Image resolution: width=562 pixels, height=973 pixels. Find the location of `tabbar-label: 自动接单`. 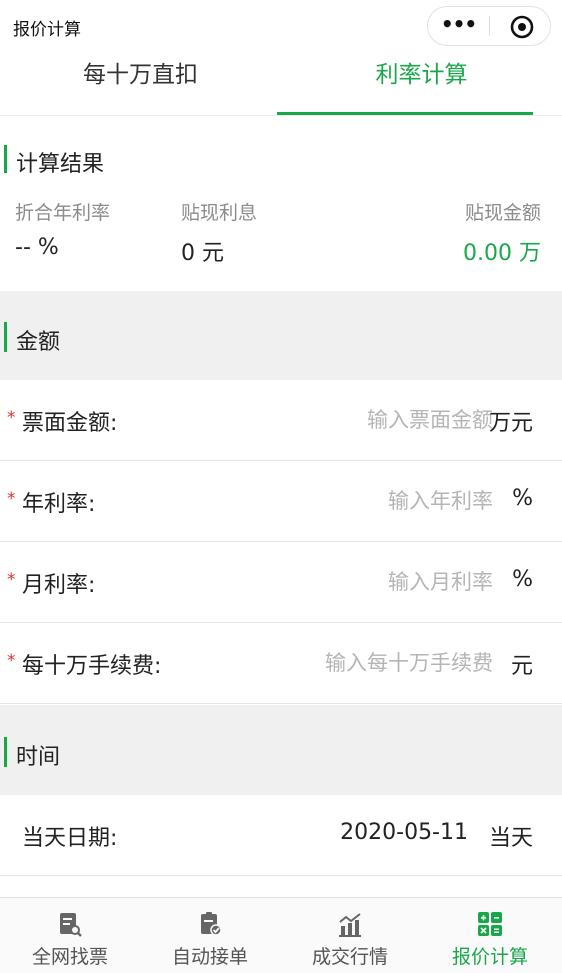

tabbar-label: 自动接单 is located at coordinates (209, 957).